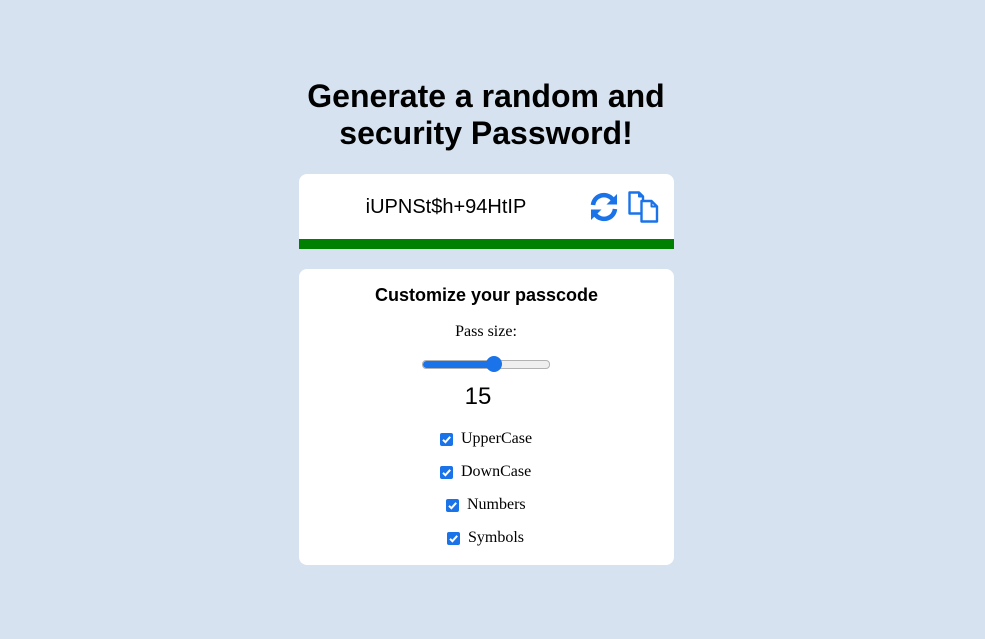 This screenshot has height=639, width=985. What do you see at coordinates (497, 438) in the screenshot?
I see `uppercase-label: UpperCase` at bounding box center [497, 438].